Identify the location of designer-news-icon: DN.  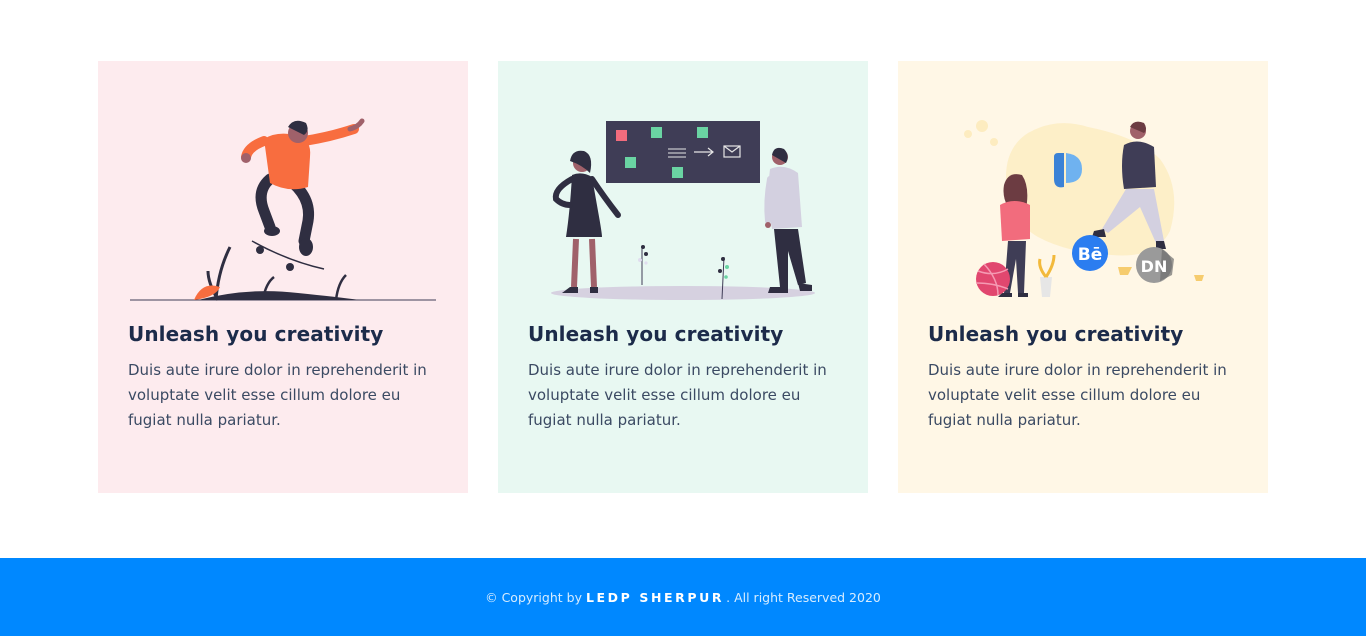
(1154, 266).